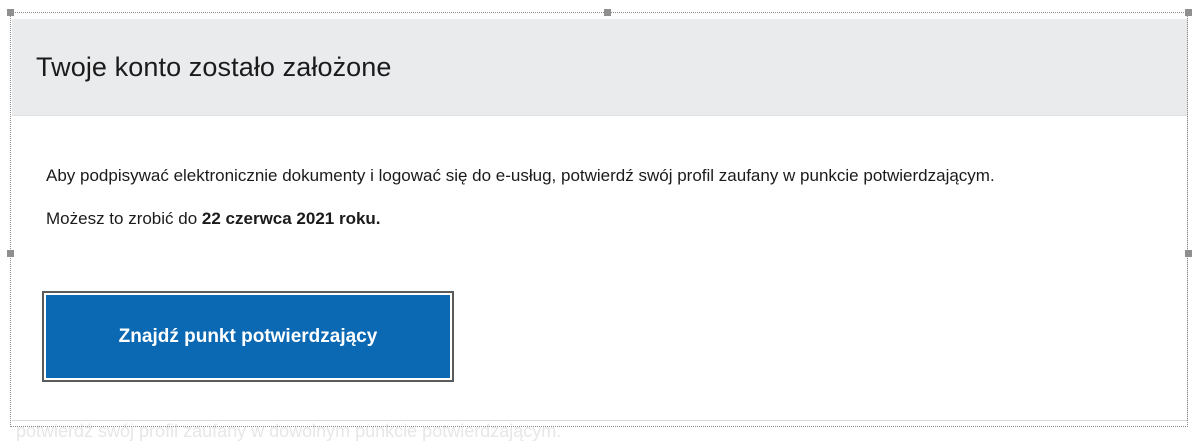 This screenshot has width=1201, height=446. I want to click on resize-handle-middle-left, so click(10, 253).